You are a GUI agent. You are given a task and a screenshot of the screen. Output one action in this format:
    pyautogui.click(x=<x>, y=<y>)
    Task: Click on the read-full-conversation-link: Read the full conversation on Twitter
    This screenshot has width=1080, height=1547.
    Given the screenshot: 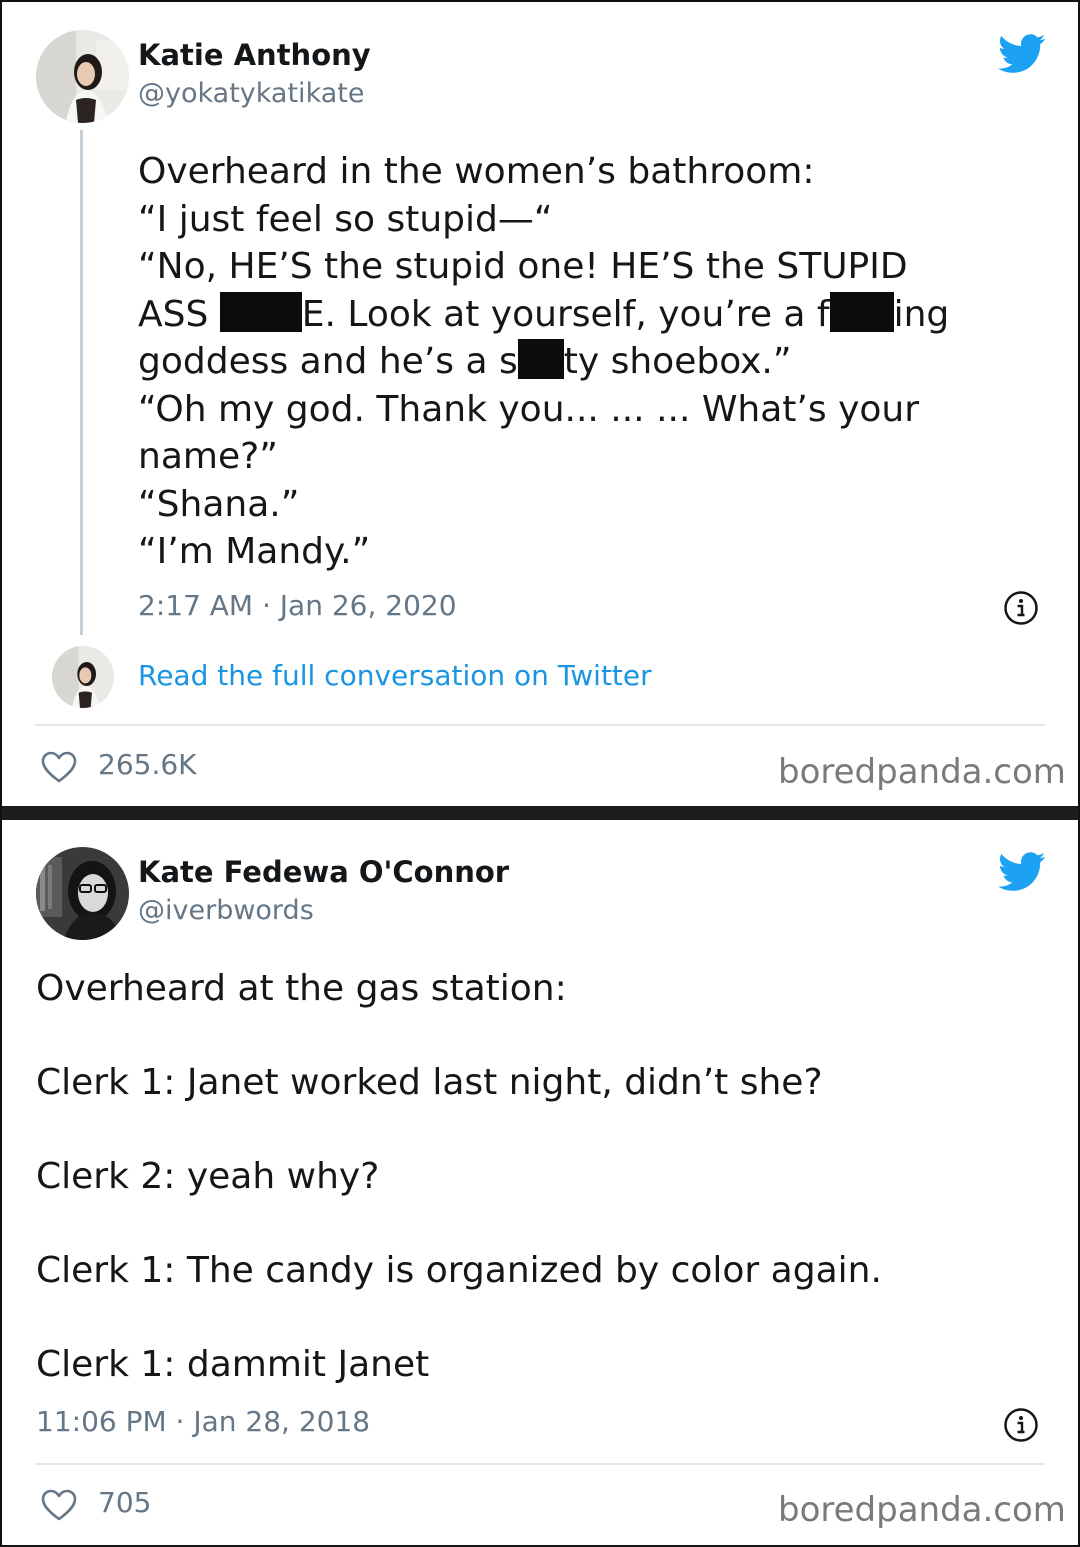 What is the action you would take?
    pyautogui.click(x=395, y=675)
    